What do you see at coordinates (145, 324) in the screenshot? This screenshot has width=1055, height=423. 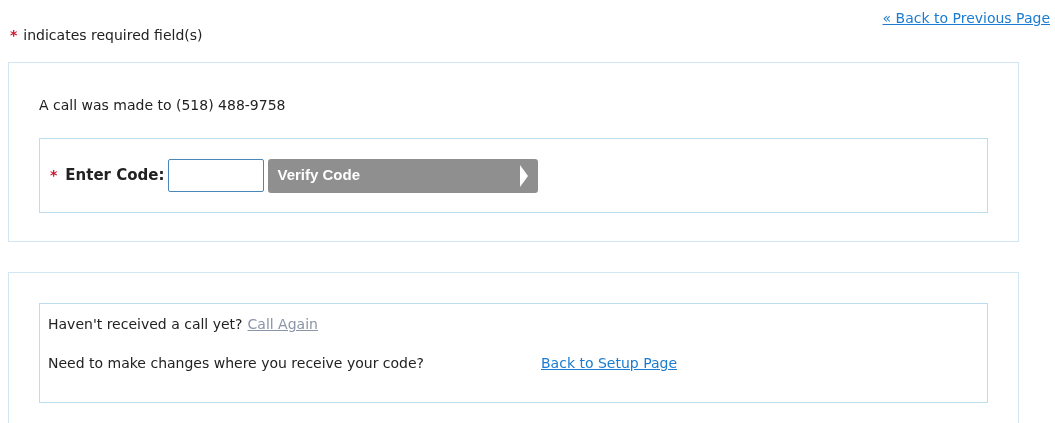 I see `help-text: Haven't received a call yet?` at bounding box center [145, 324].